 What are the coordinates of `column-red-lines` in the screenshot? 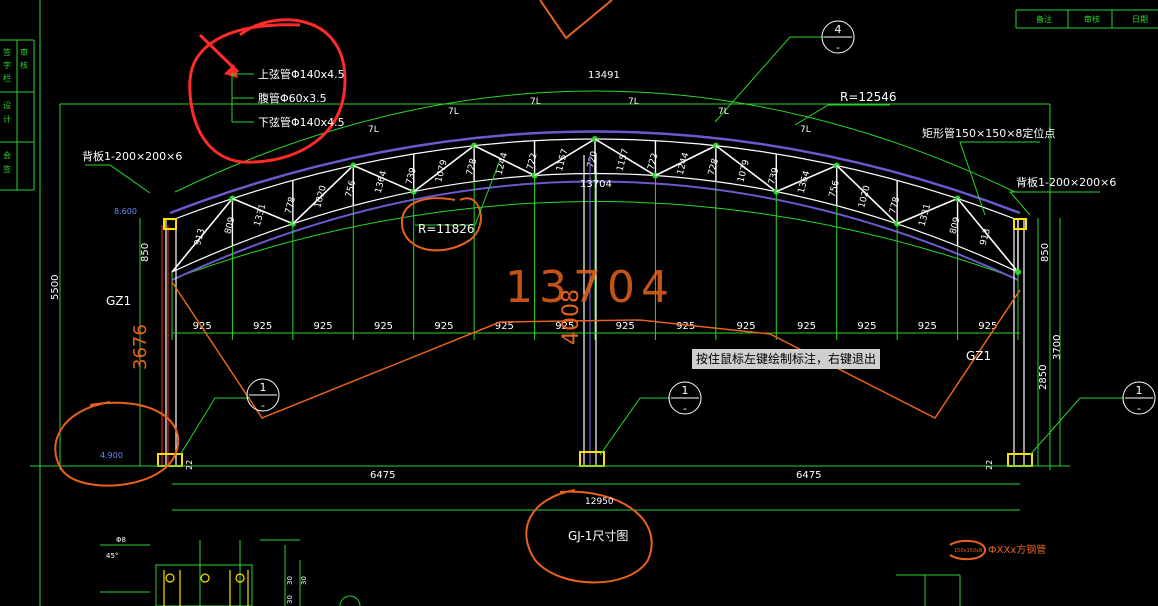 It's located at (165, 345).